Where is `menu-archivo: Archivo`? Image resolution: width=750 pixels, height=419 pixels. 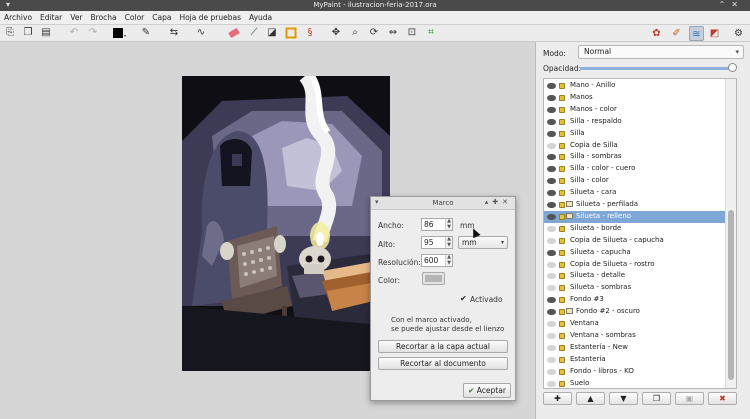 menu-archivo: Archivo is located at coordinates (18, 17).